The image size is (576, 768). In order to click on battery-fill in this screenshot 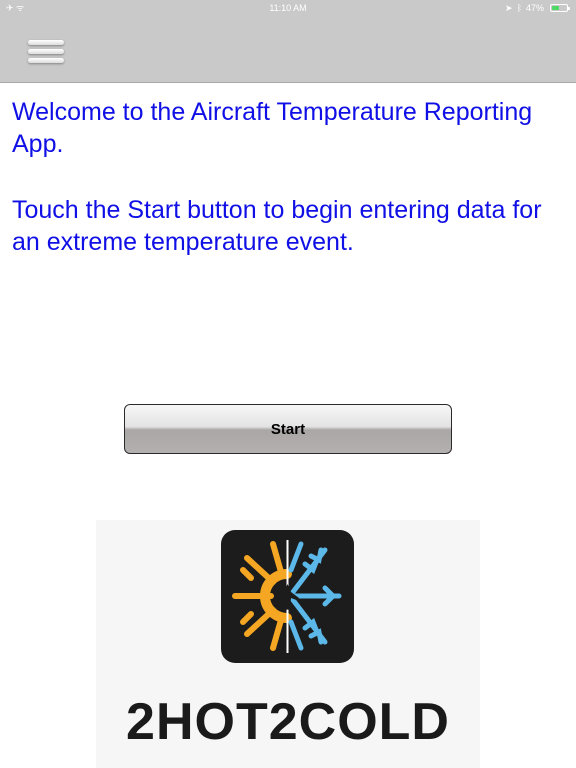, I will do `click(555, 8)`.